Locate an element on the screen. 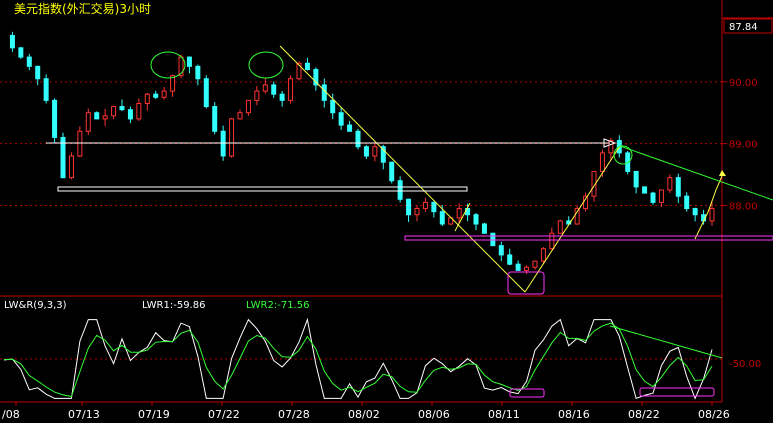  price-tick-label: 88.00 is located at coordinates (743, 206).